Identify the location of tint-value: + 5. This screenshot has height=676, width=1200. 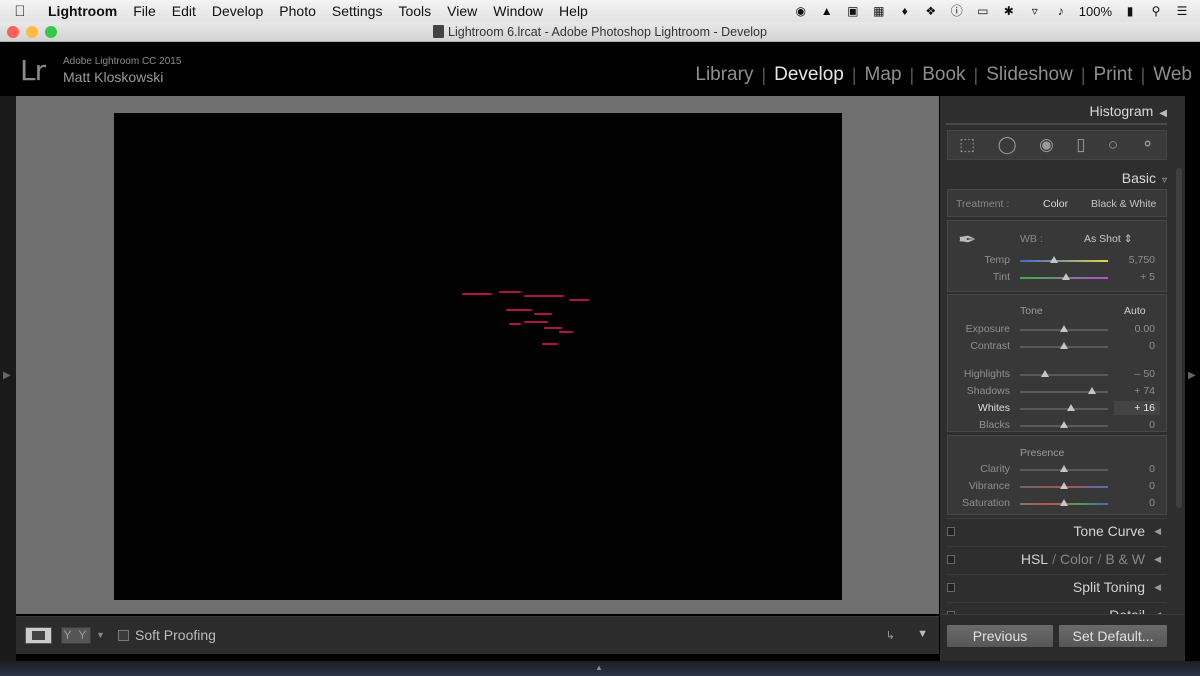
(1131, 277).